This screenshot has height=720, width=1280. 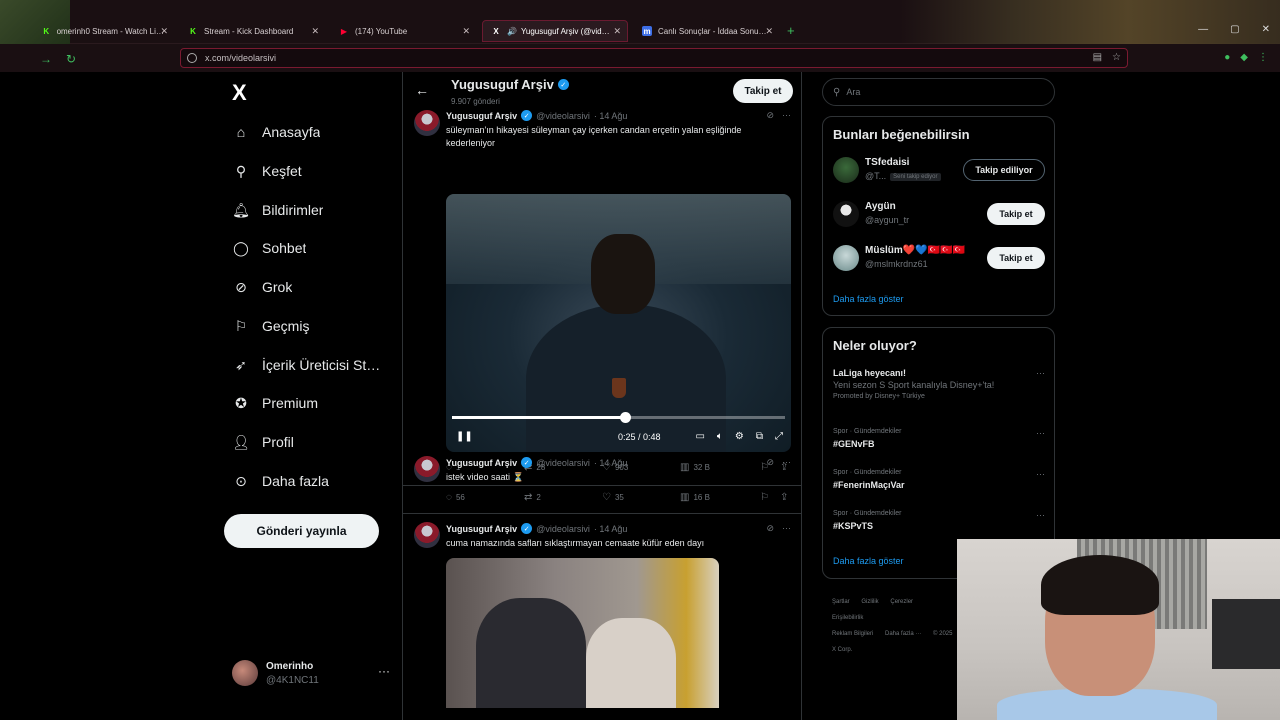 I want to click on suggested-account: Müslüm❤️💙🇹🇷🇹🇷🇹🇷 @mslmkrdnz61 Takip et, so click(x=939, y=258).